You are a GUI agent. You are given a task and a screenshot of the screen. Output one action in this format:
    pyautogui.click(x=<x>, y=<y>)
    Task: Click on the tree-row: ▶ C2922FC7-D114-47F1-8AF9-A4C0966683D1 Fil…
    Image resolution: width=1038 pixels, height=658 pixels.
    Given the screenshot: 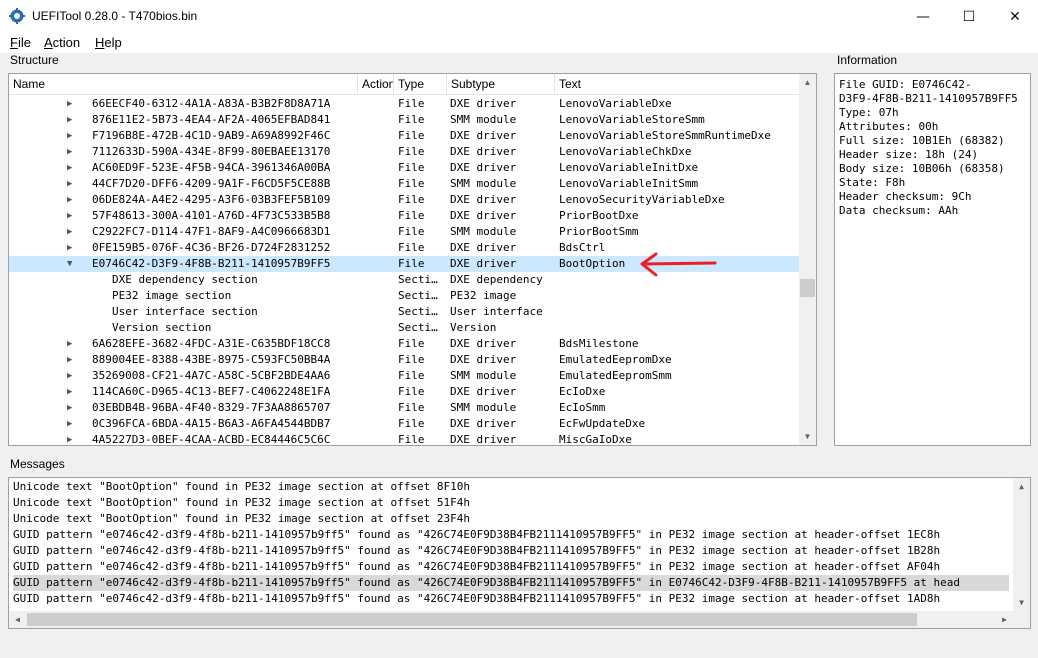 What is the action you would take?
    pyautogui.click(x=404, y=232)
    